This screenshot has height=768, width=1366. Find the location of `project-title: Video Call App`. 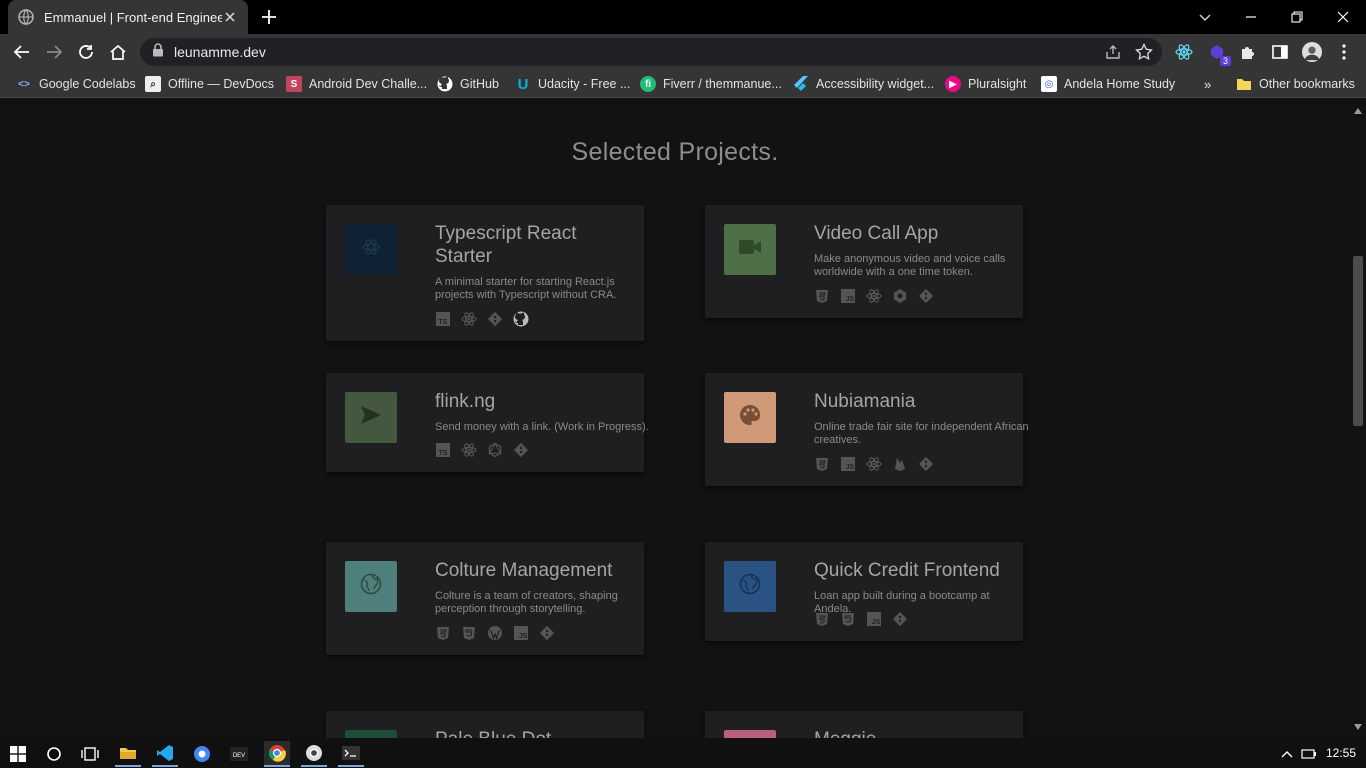

project-title: Video Call App is located at coordinates (876, 233).